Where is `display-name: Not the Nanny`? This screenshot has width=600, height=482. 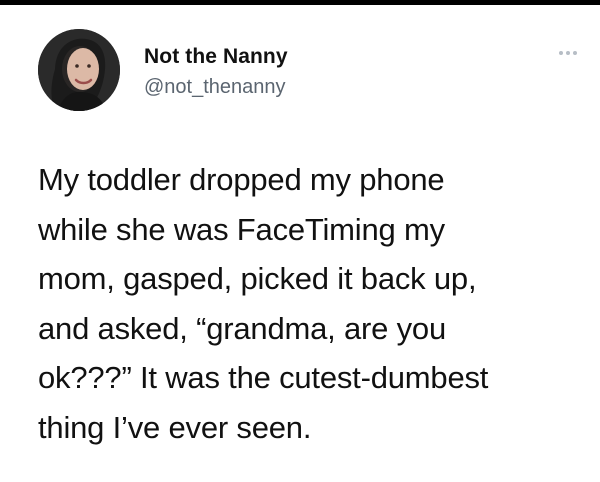
display-name: Not the Nanny is located at coordinates (216, 57).